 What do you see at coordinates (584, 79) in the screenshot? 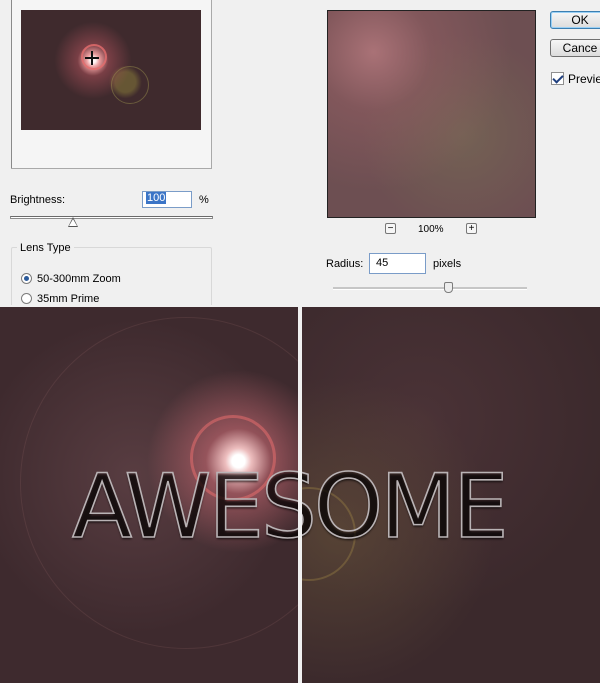
I see `preview-label: Previe` at bounding box center [584, 79].